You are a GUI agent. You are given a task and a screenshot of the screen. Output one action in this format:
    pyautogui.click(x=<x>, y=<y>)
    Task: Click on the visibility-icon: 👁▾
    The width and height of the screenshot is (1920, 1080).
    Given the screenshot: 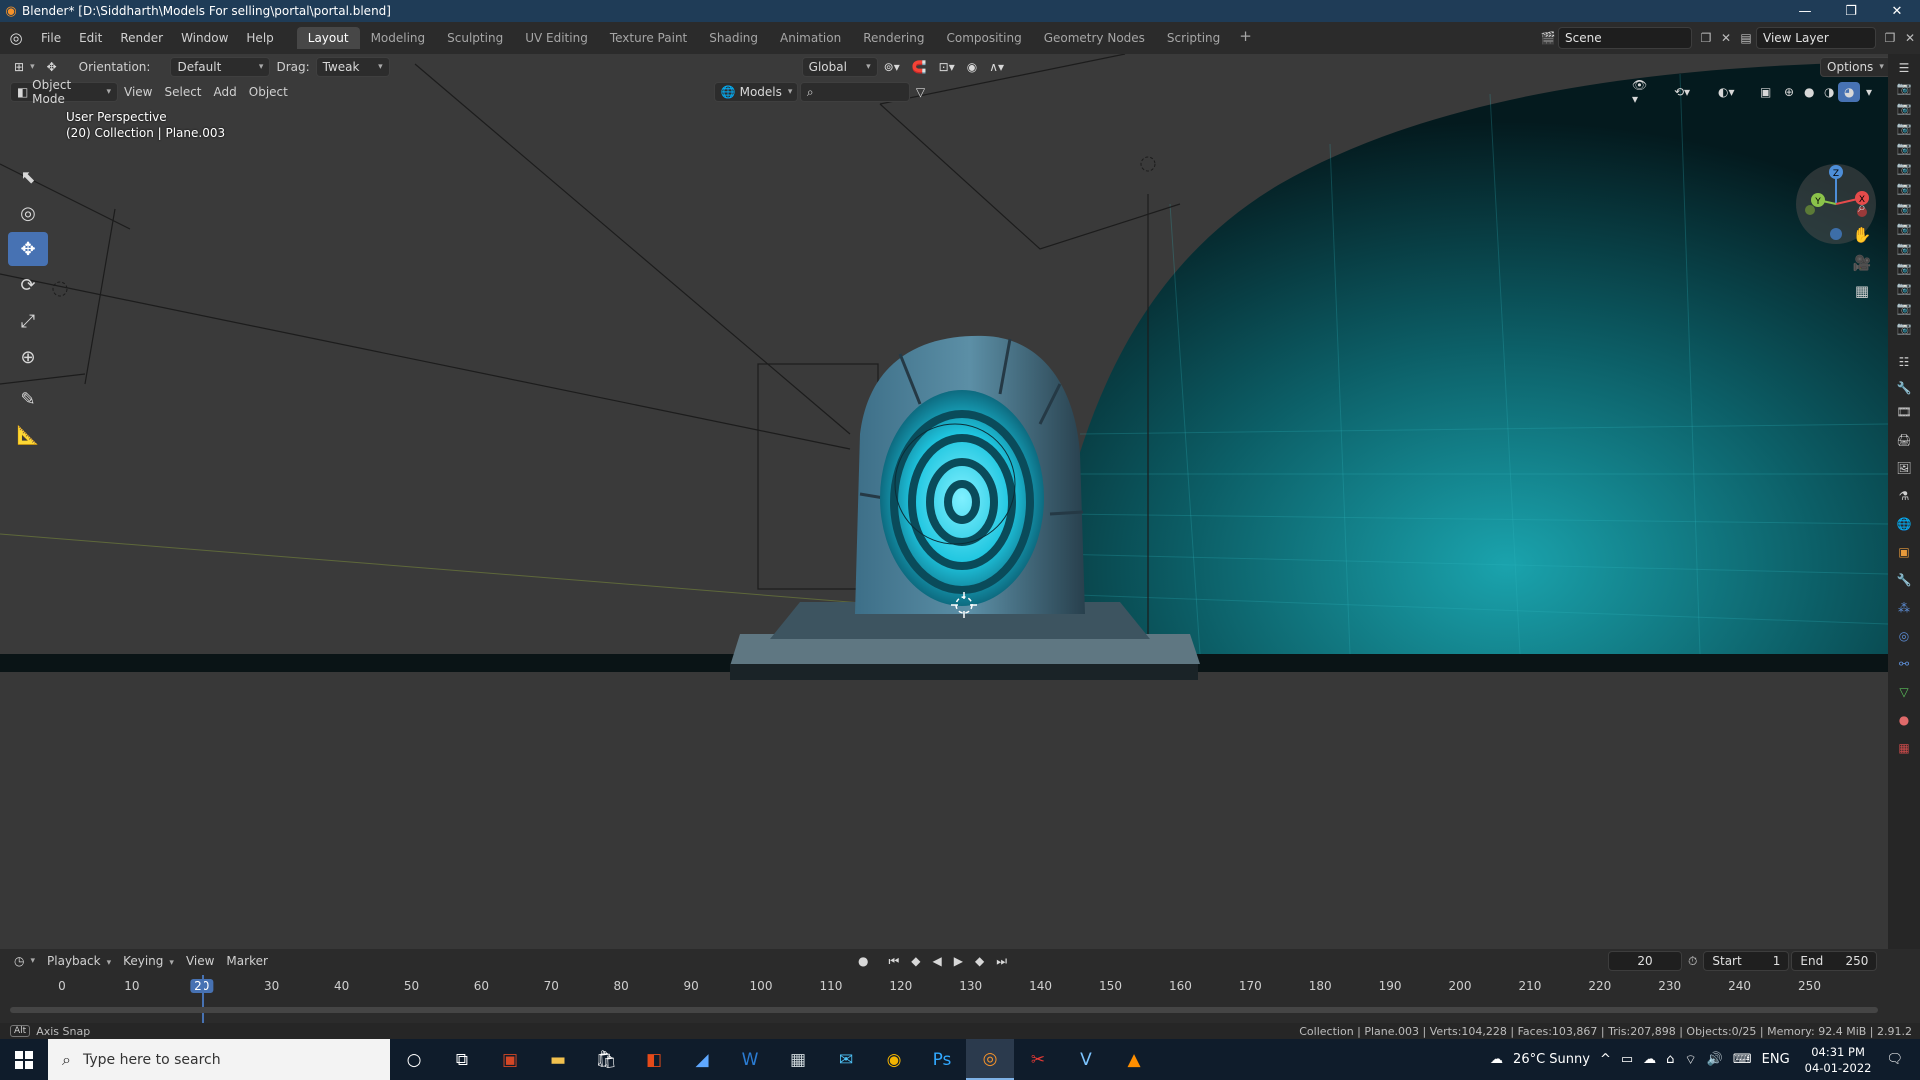 What is the action you would take?
    pyautogui.click(x=1639, y=92)
    